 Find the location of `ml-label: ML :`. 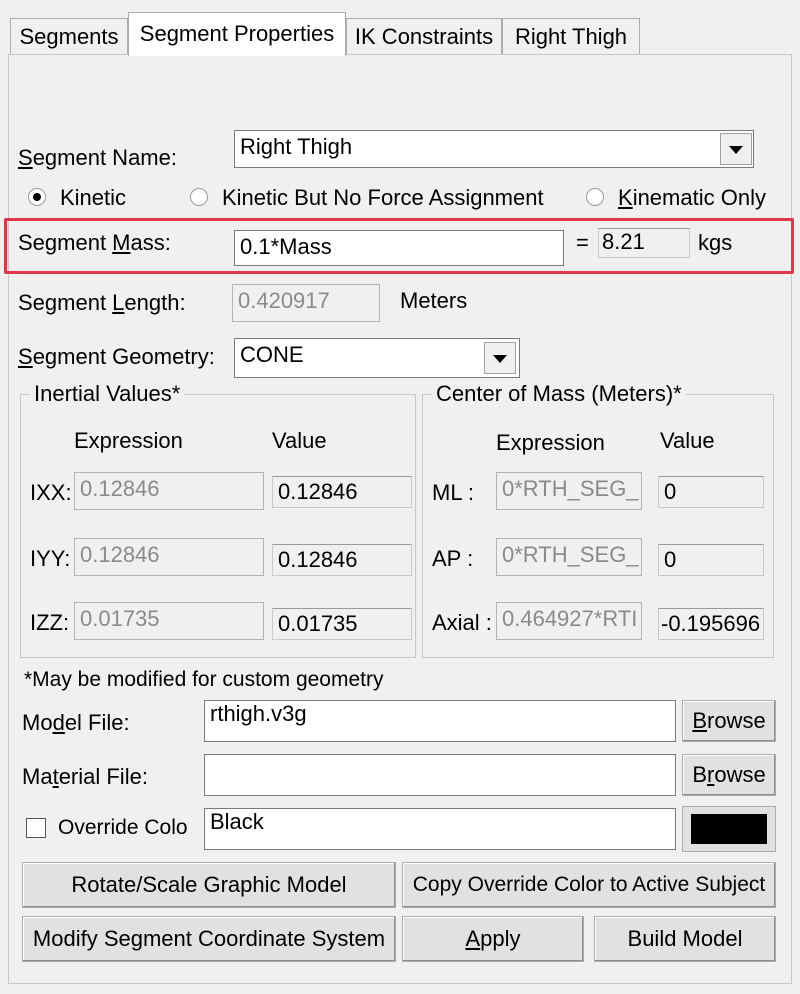

ml-label: ML : is located at coordinates (453, 492).